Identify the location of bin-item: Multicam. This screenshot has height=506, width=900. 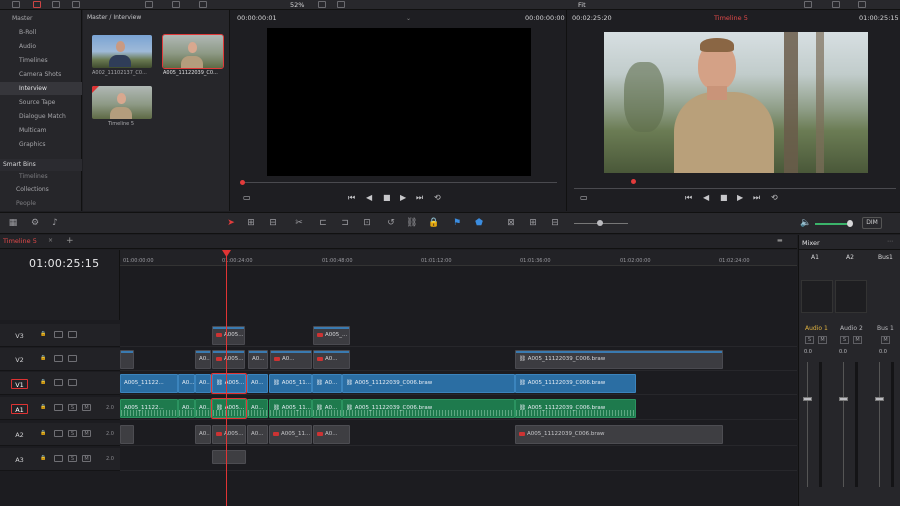
(41, 130).